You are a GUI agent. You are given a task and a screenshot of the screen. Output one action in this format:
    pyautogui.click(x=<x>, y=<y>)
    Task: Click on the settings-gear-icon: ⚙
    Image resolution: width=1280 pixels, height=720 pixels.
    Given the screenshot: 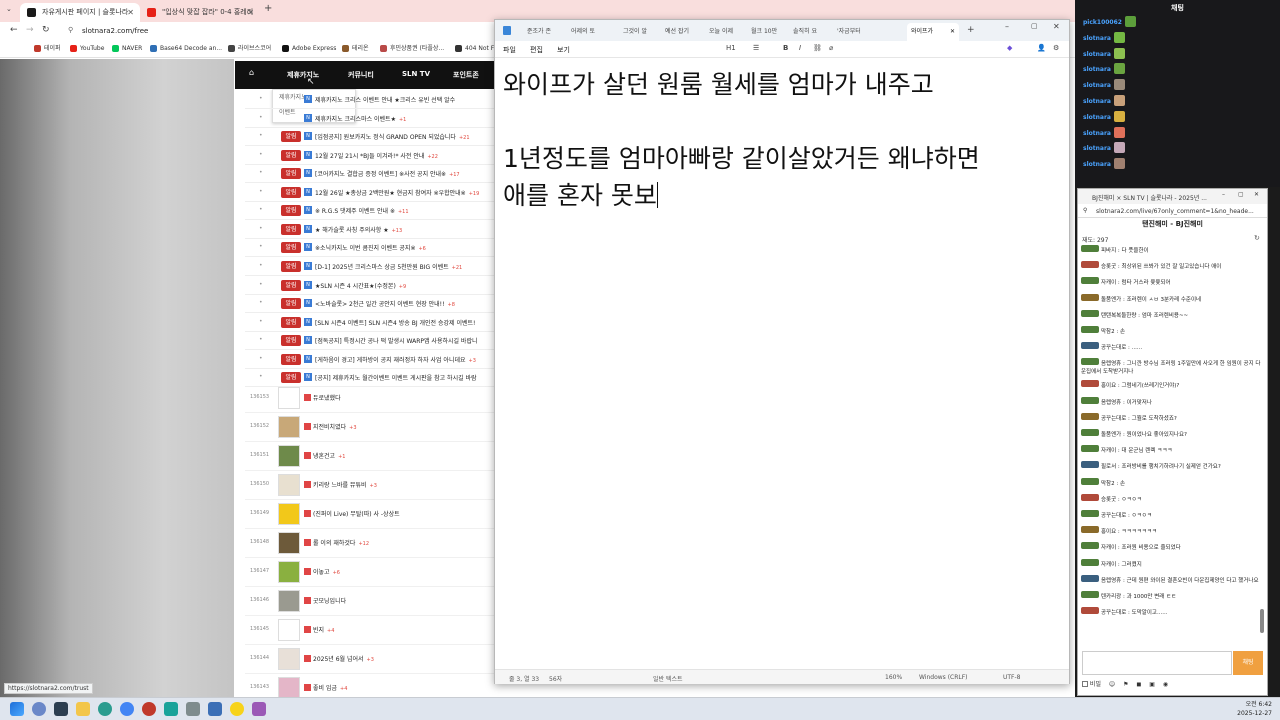 What is the action you would take?
    pyautogui.click(x=1056, y=48)
    